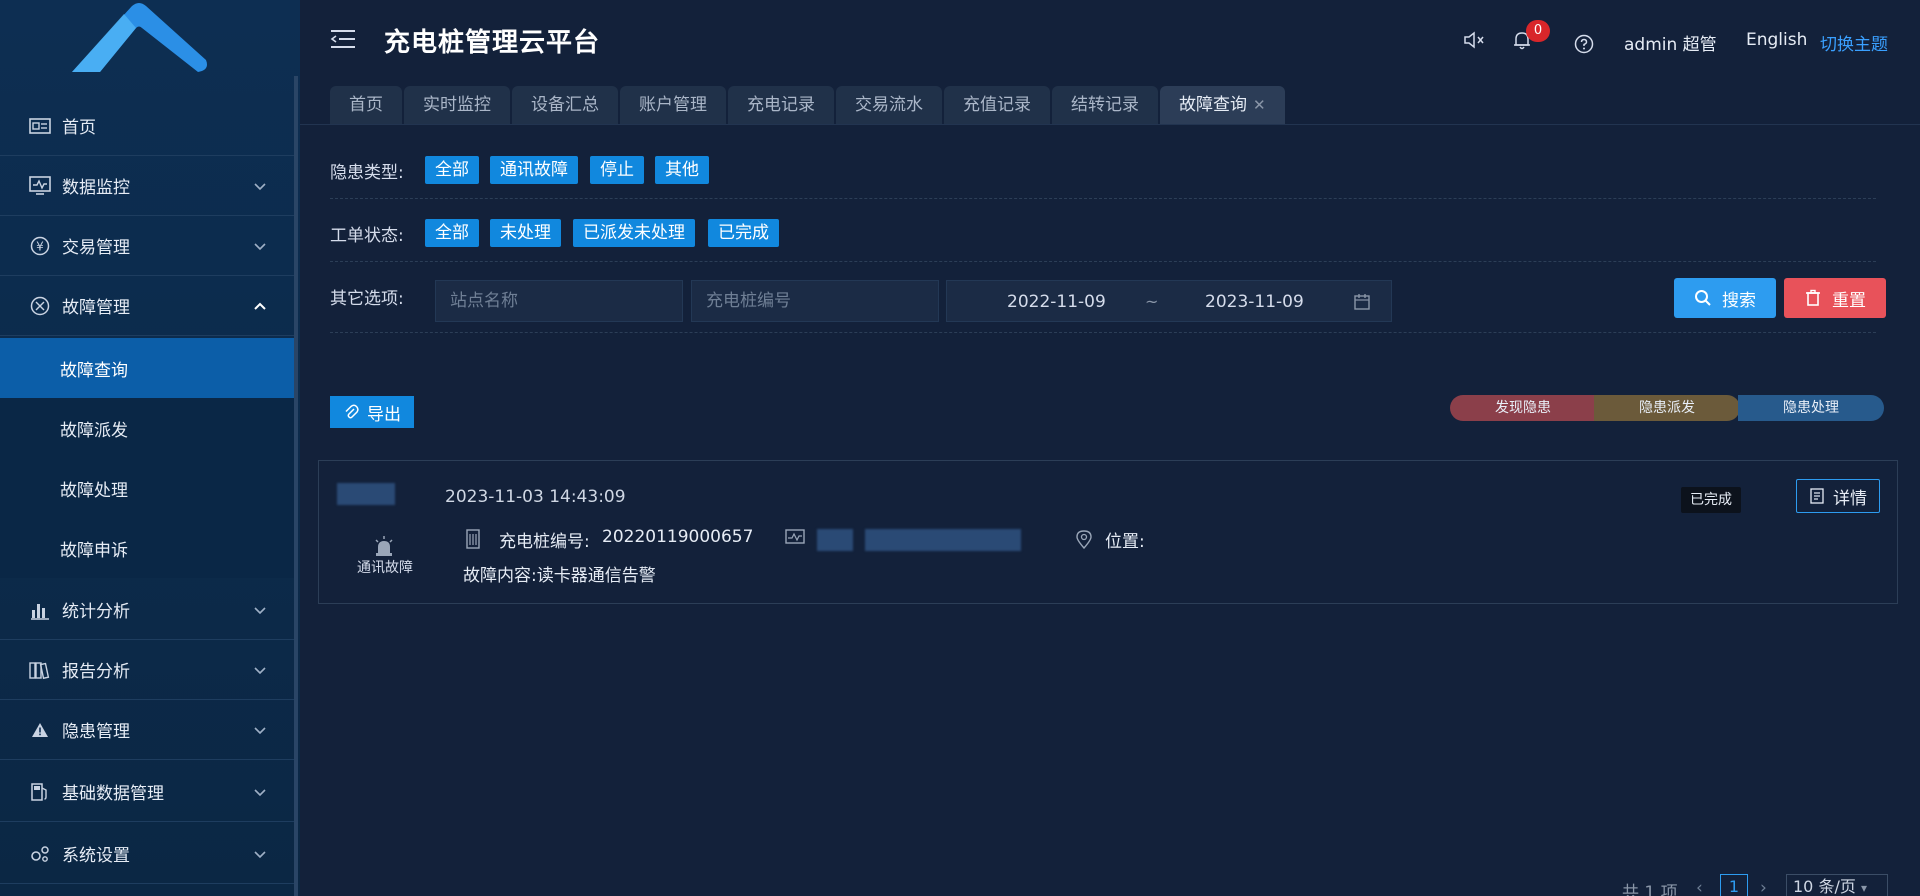  I want to click on tab-label: 结转记录, so click(1105, 105).